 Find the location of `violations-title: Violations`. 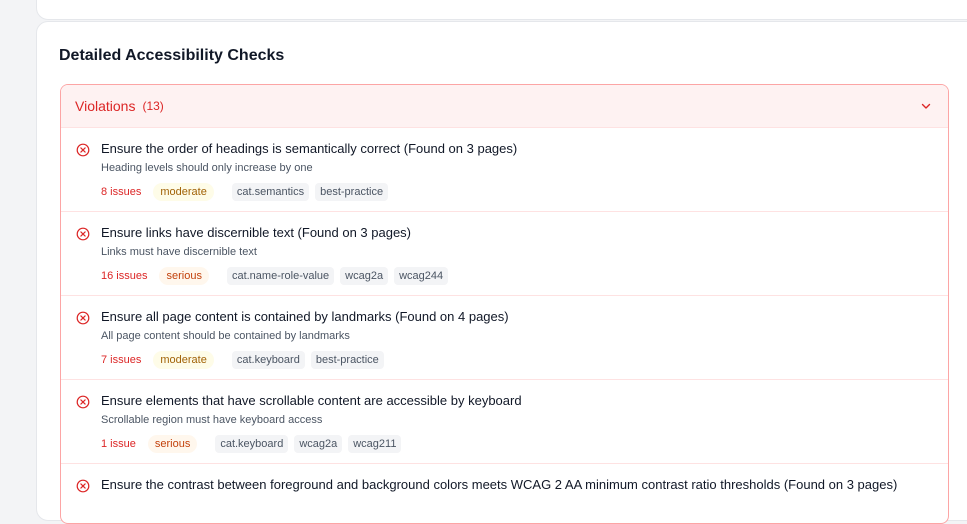

violations-title: Violations is located at coordinates (105, 106).